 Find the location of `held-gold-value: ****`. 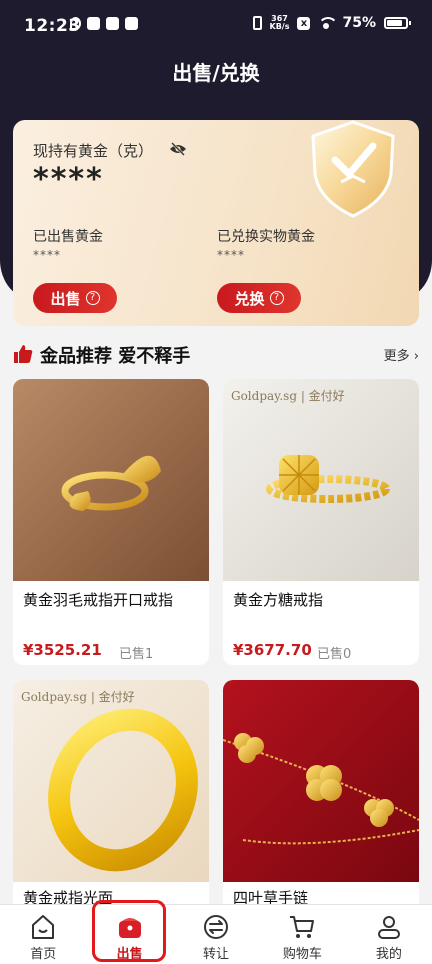

held-gold-value: **** is located at coordinates (68, 179).